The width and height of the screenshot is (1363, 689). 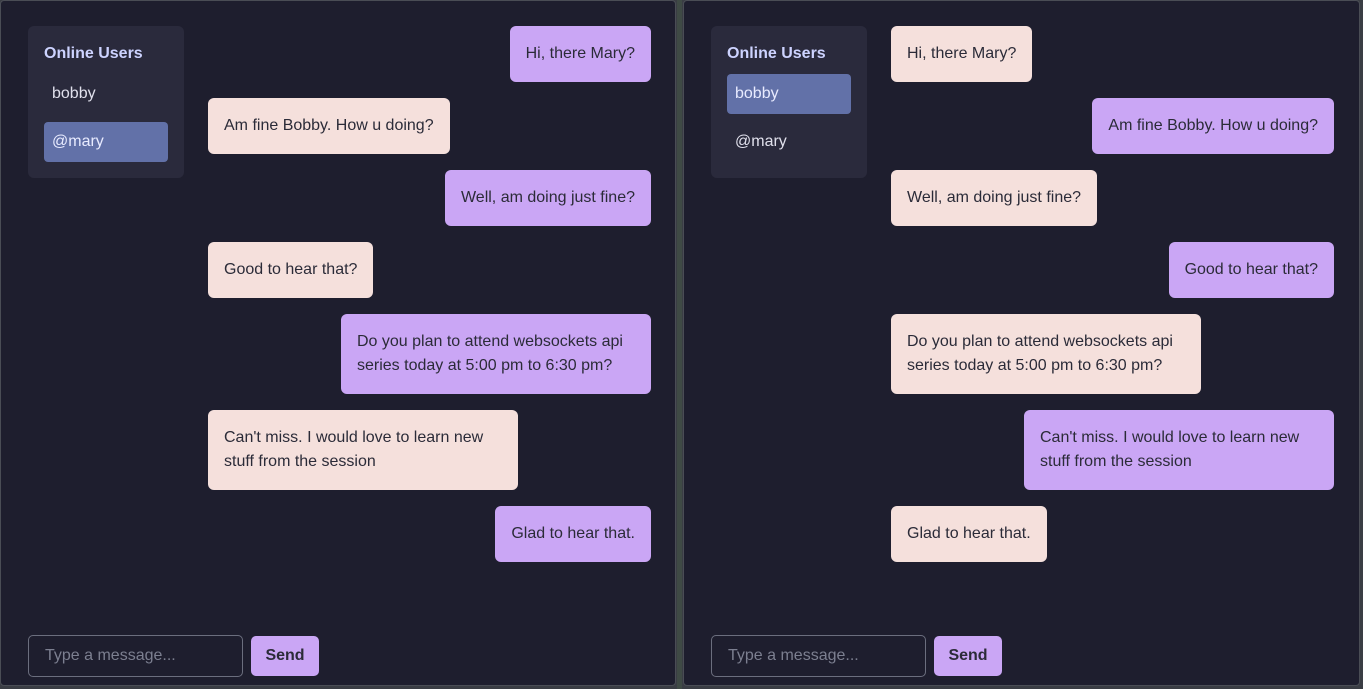 What do you see at coordinates (679, 344) in the screenshot?
I see `window-divider` at bounding box center [679, 344].